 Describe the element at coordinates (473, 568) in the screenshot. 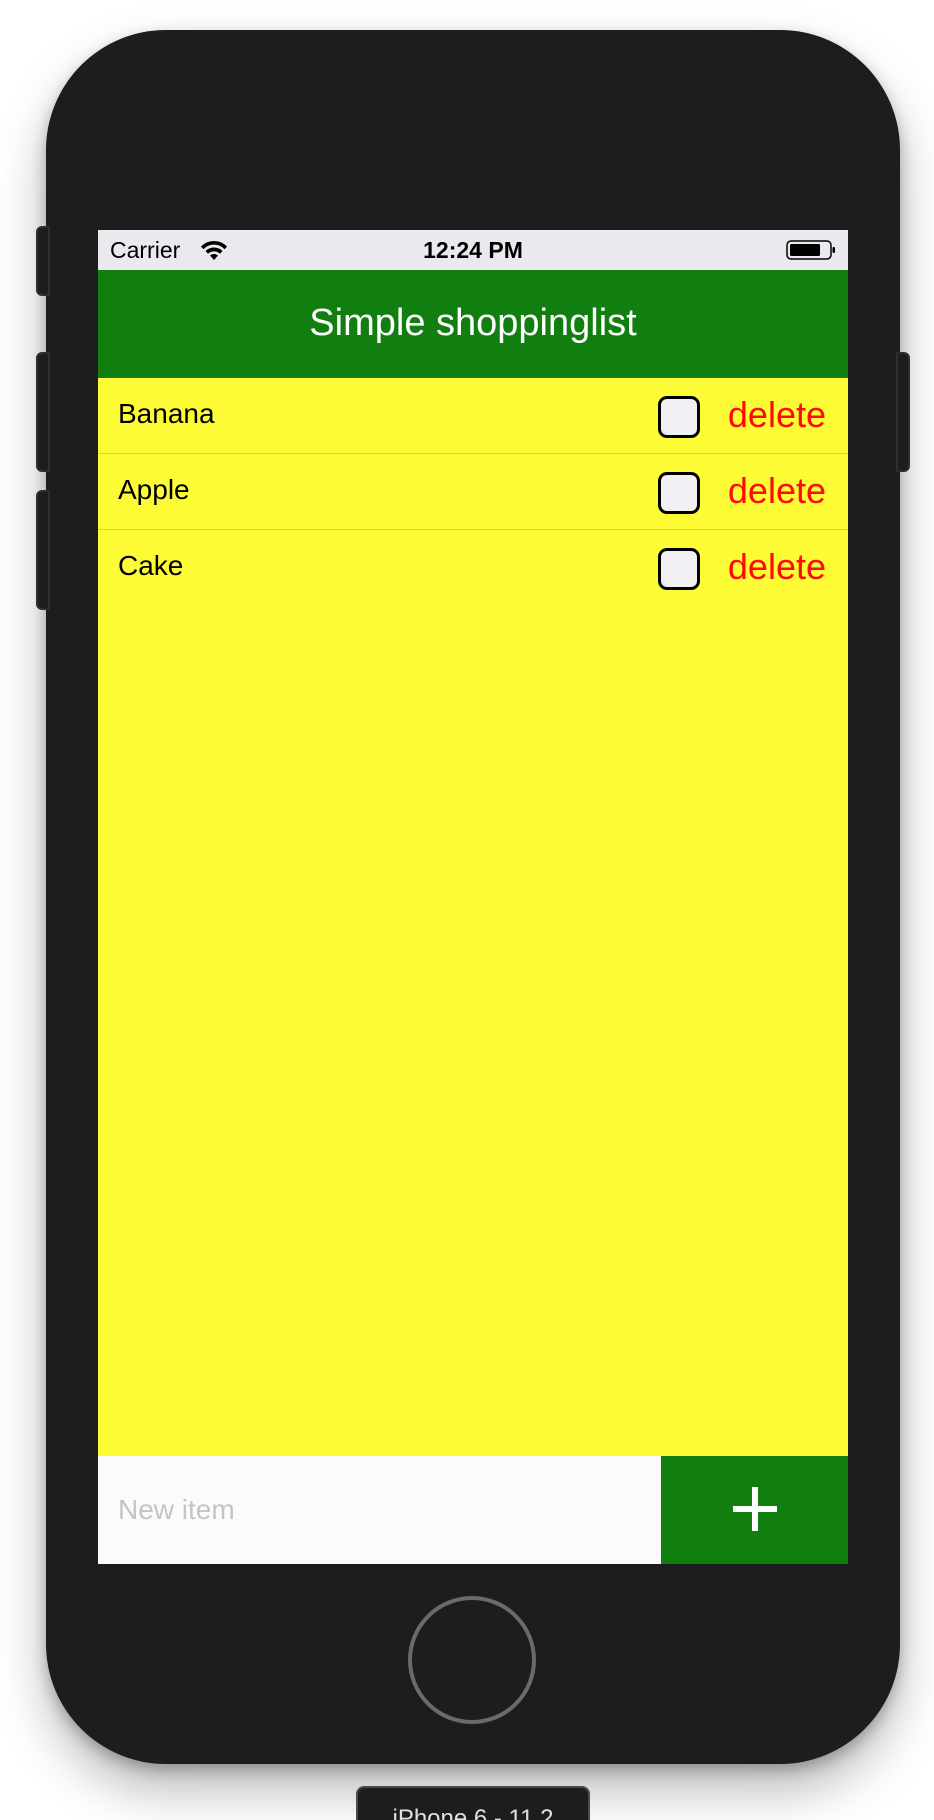

I see `list-item: Cake delete` at that location.